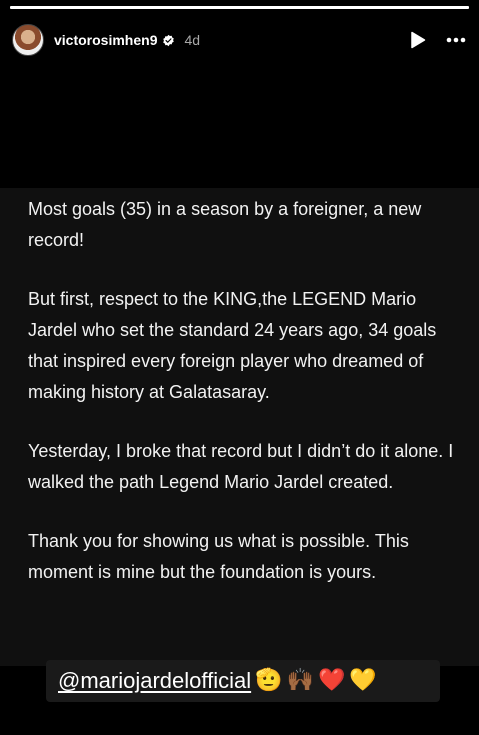  I want to click on raising-hands-emoji-icon: 🙌🏾, so click(300, 680).